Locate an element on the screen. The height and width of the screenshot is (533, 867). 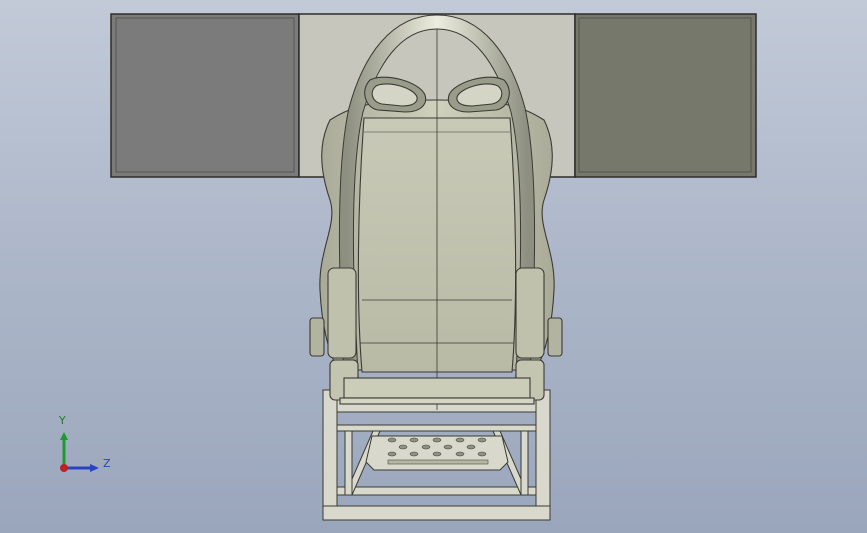
y-axis-arrow is located at coordinates (64, 436).